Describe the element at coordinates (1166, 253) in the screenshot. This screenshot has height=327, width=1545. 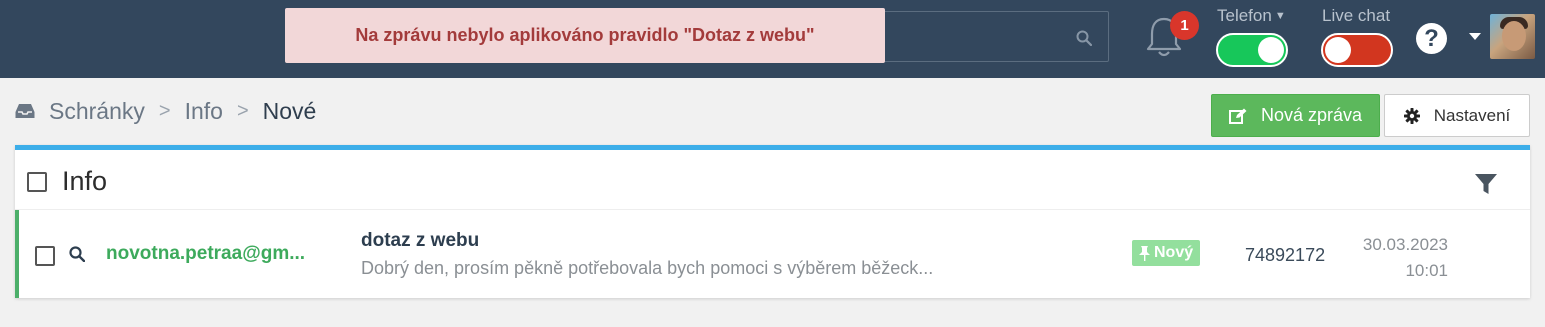
I see `status-badge: Nový` at that location.